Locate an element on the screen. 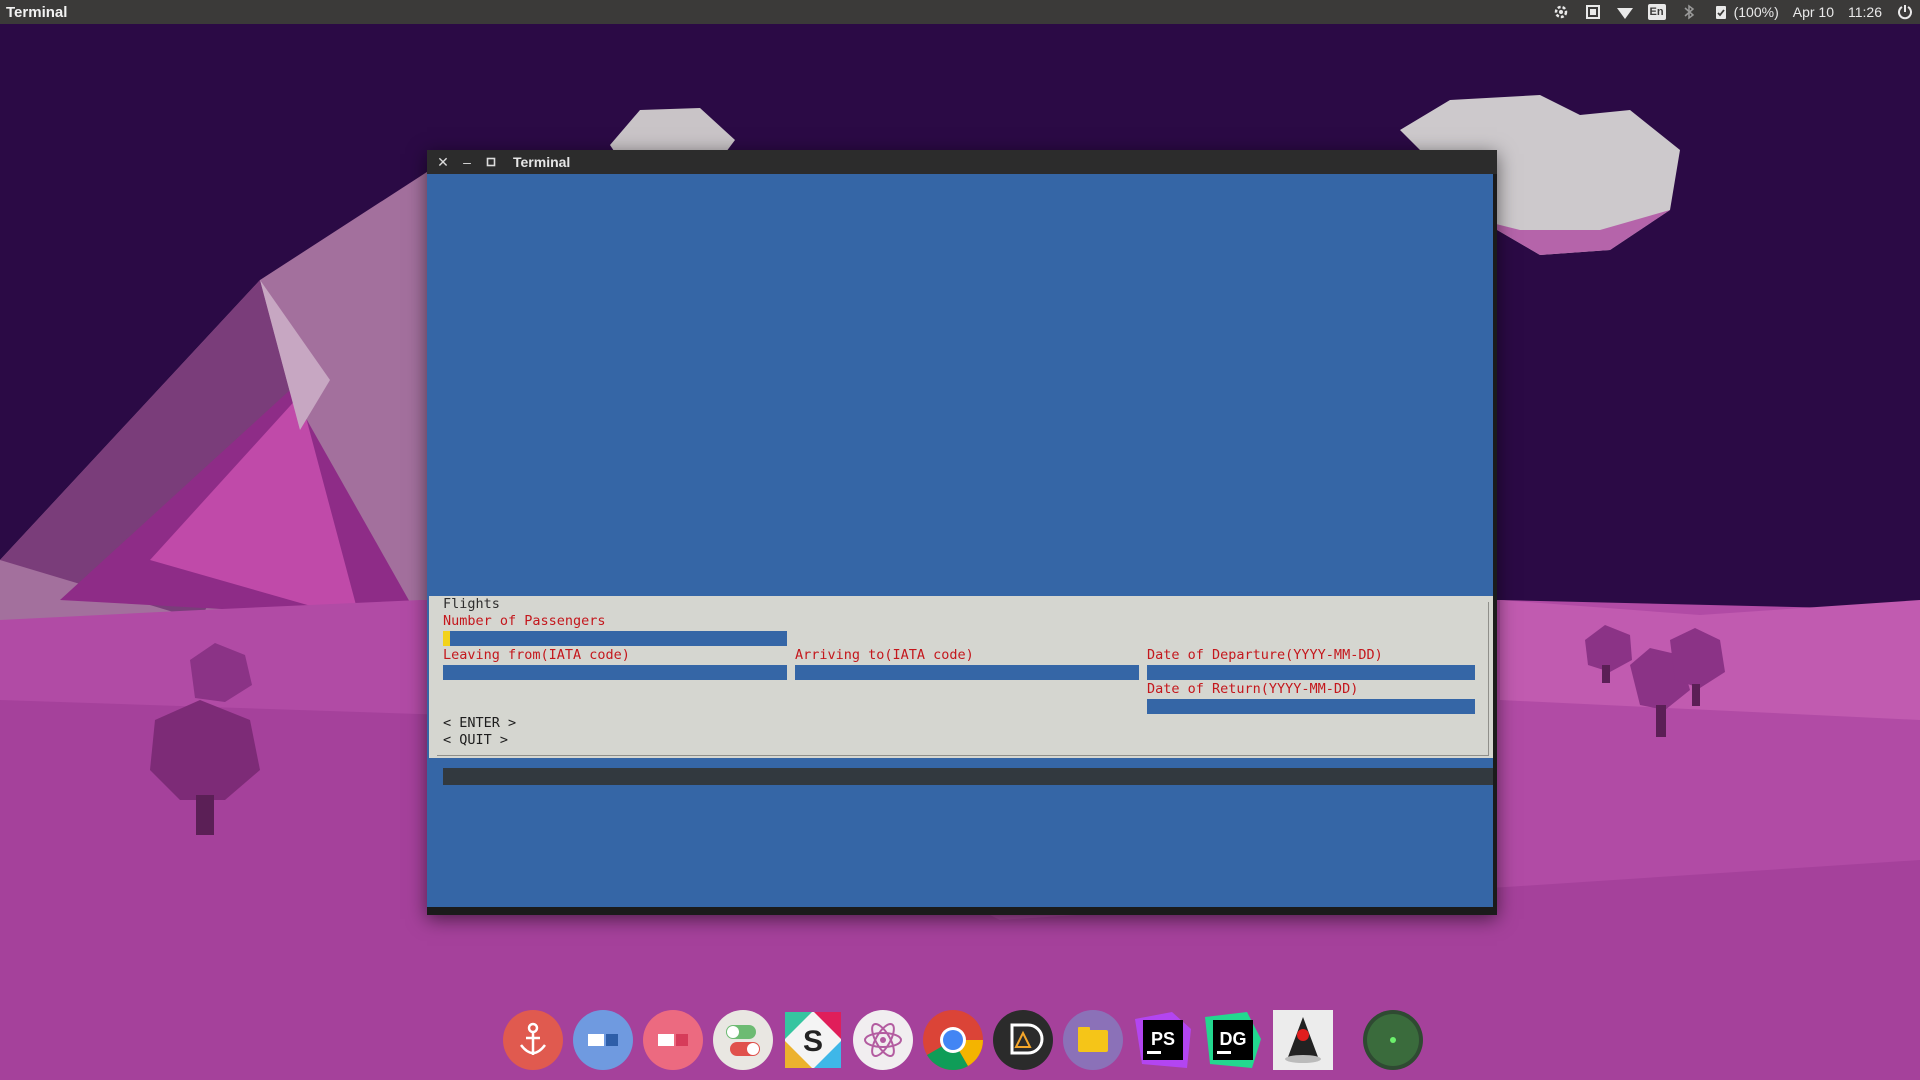  leaving-from-label: Leaving from(IATA code) is located at coordinates (536, 655).